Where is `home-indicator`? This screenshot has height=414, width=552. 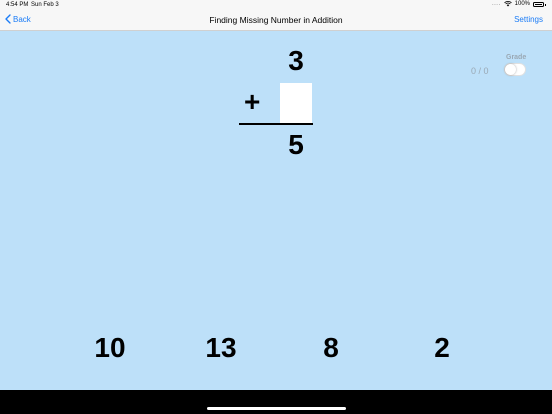 home-indicator is located at coordinates (276, 408).